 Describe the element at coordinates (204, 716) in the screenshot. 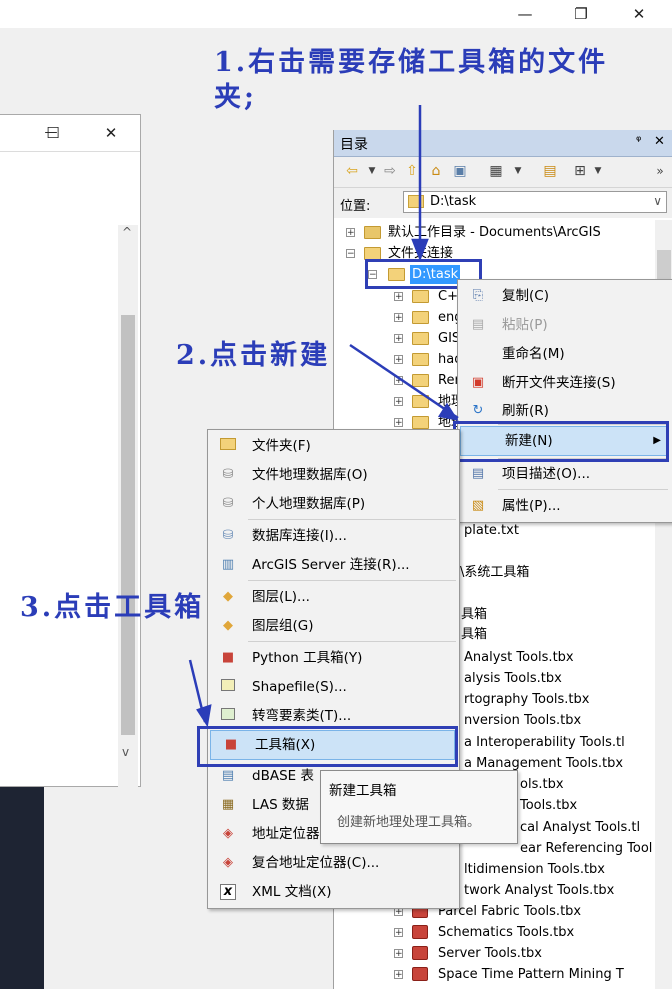

I see `arrow-head-step3` at that location.